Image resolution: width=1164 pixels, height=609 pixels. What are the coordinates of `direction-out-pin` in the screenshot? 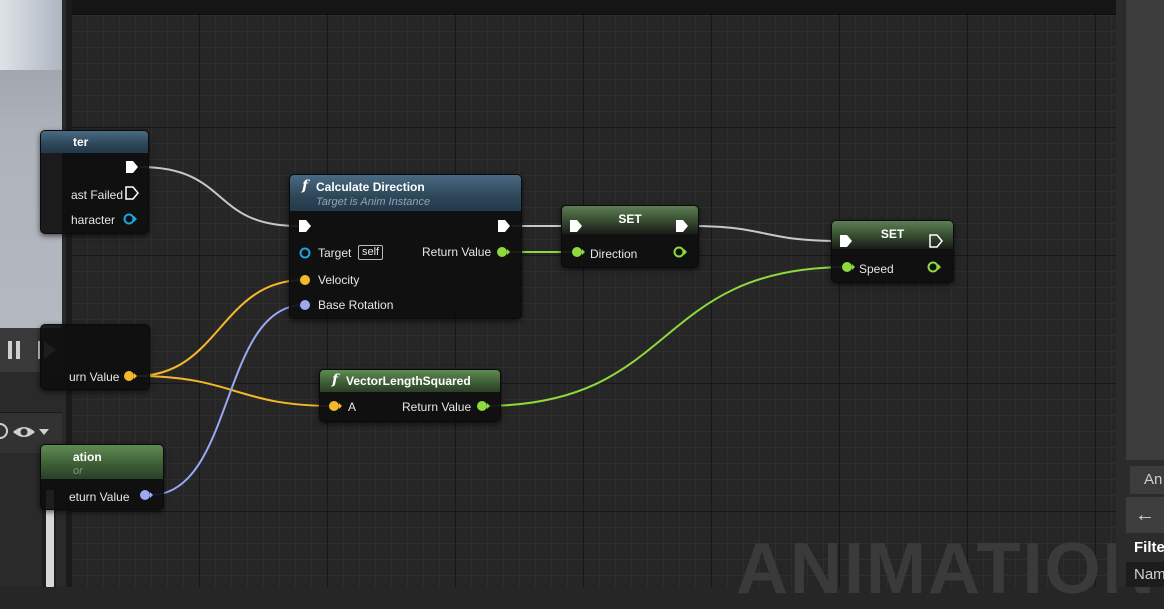 It's located at (680, 252).